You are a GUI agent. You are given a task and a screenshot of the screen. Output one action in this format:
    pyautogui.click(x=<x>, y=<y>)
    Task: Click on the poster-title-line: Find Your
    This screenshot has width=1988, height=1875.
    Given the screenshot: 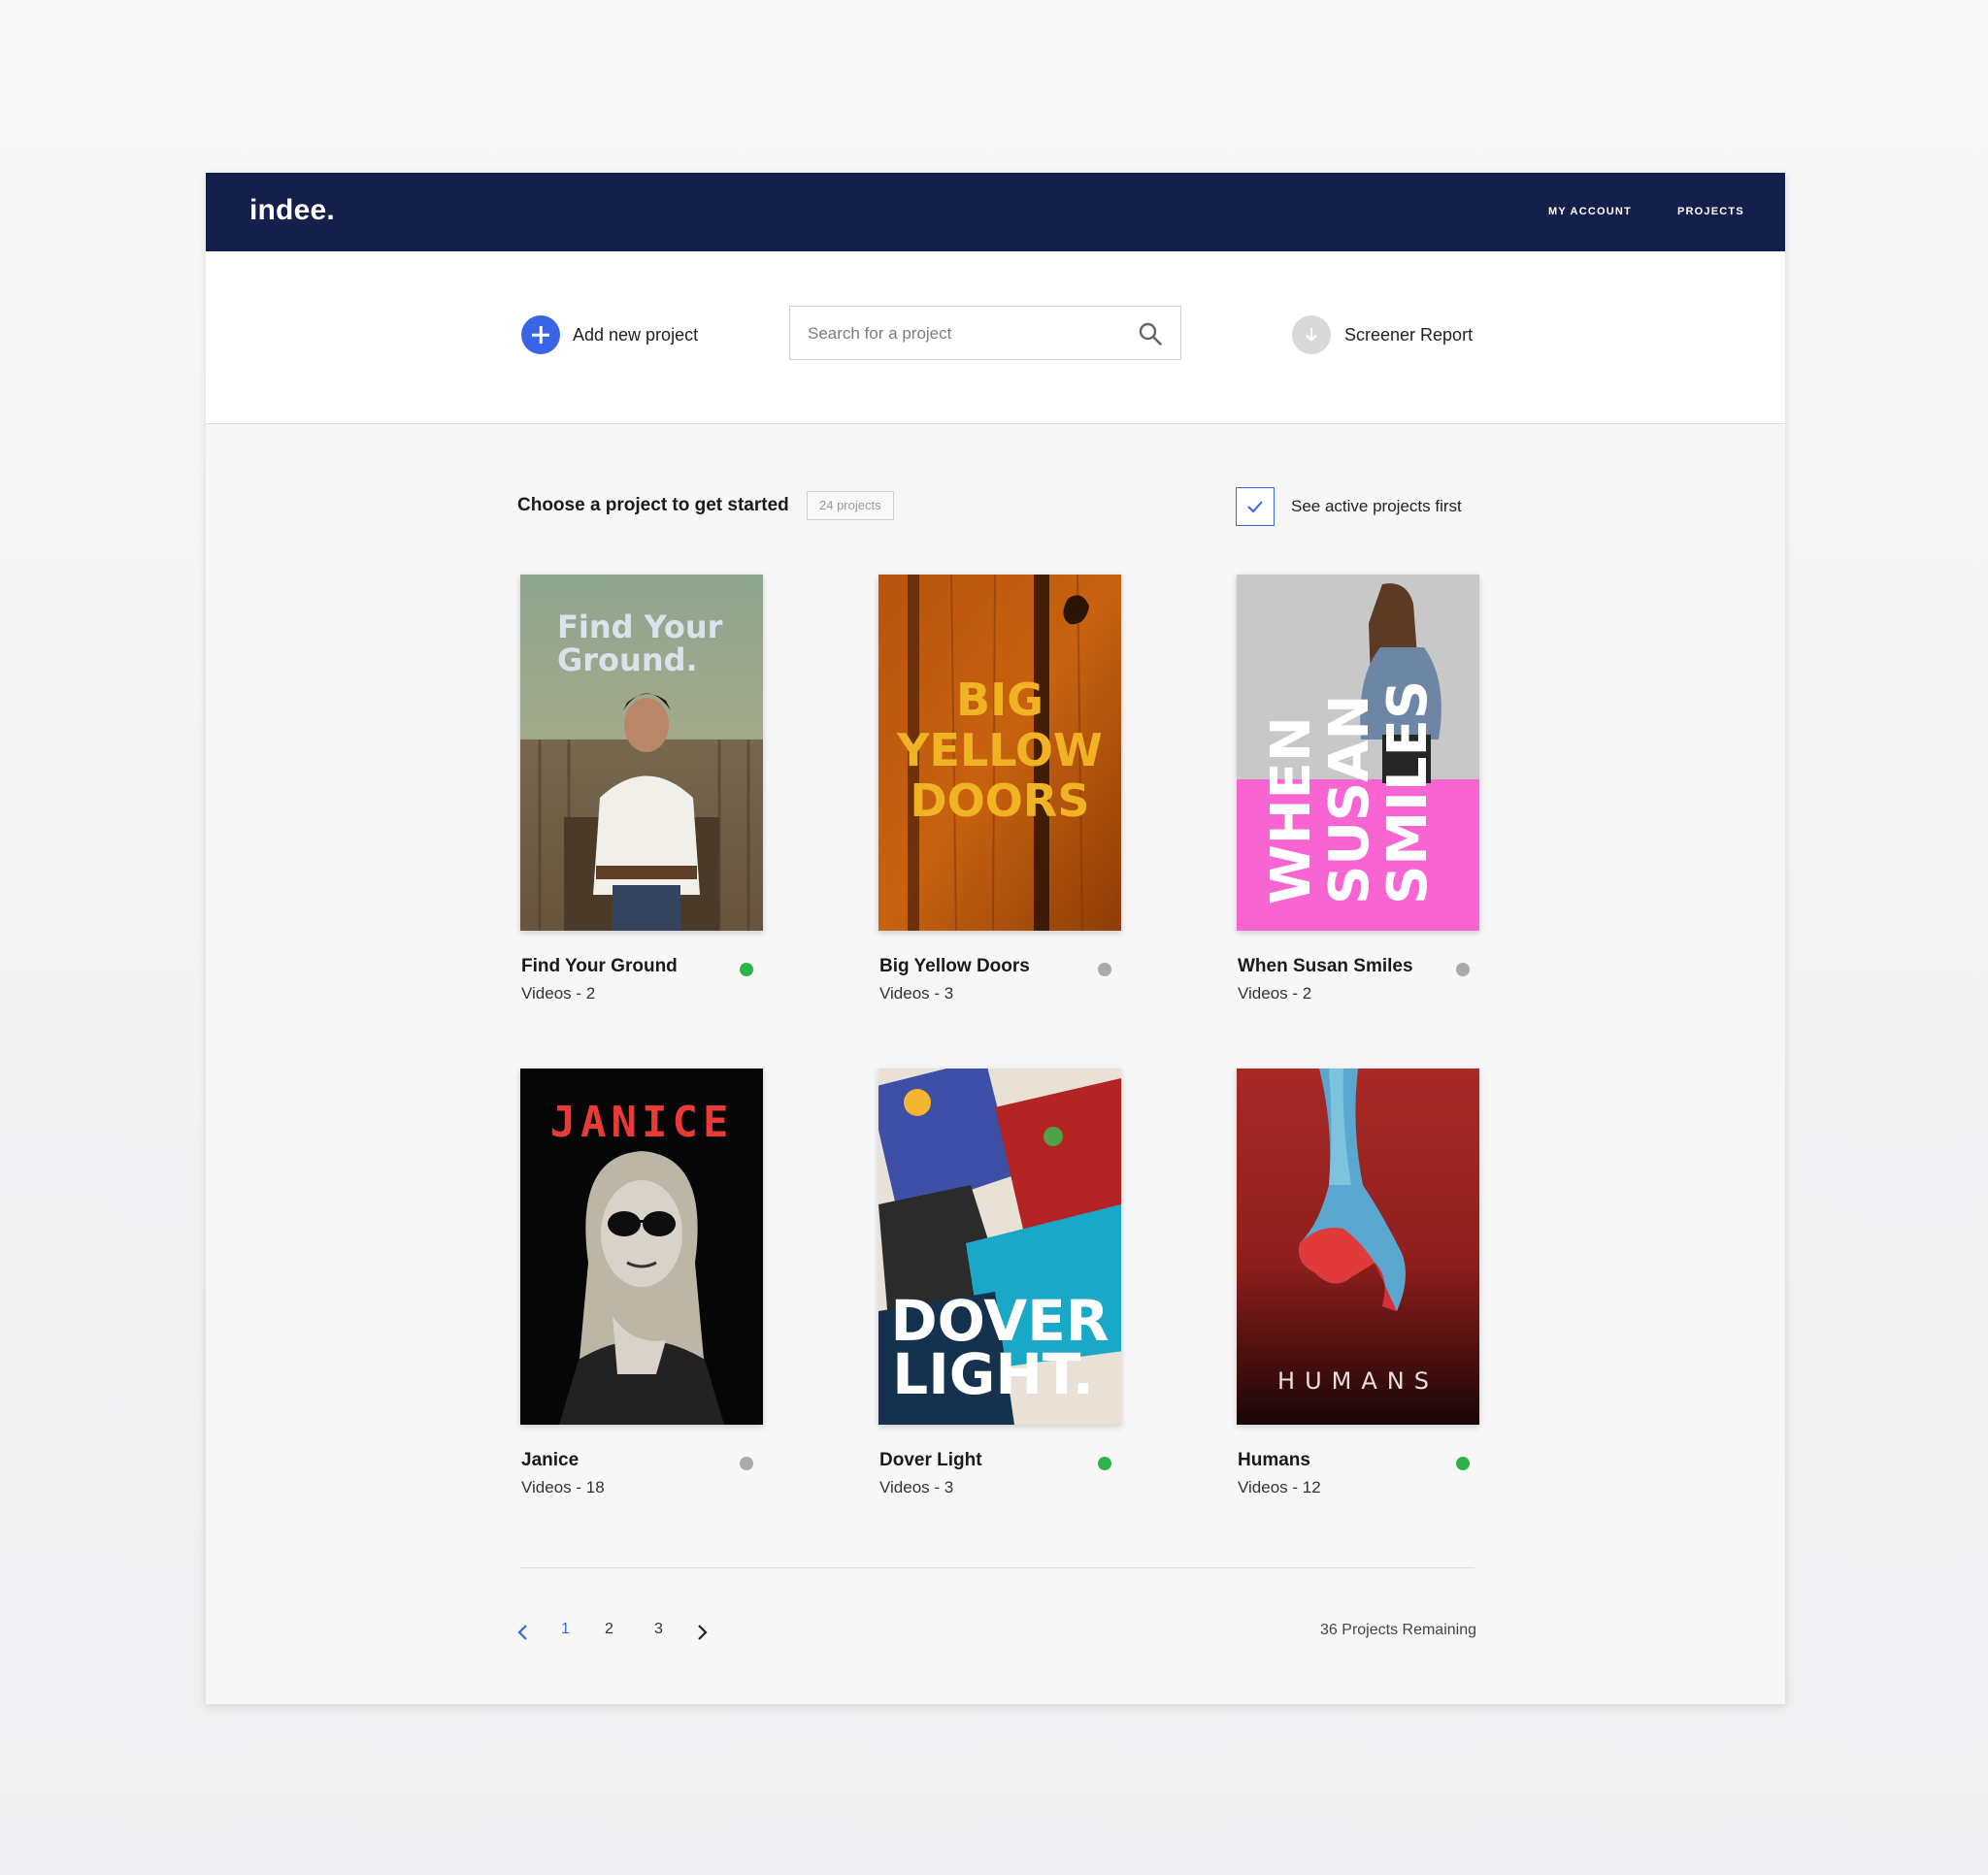 What is the action you would take?
    pyautogui.click(x=640, y=627)
    